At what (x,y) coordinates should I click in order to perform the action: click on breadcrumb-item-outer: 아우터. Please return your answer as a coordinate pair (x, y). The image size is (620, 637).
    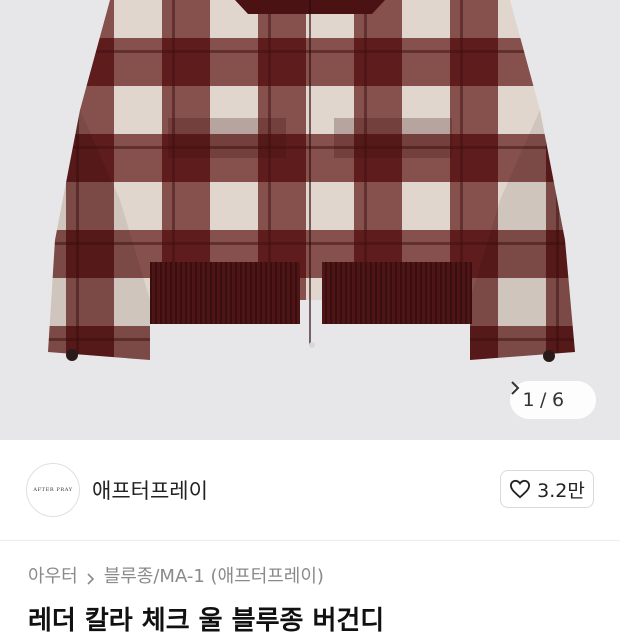
    Looking at the image, I should click on (53, 575).